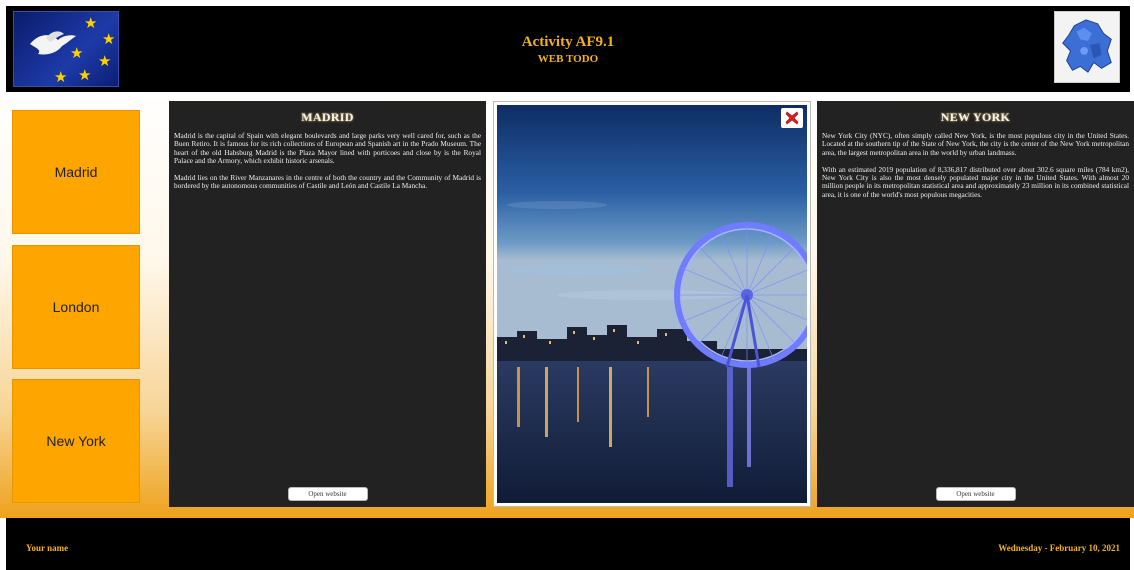 Image resolution: width=1134 pixels, height=570 pixels. What do you see at coordinates (327, 117) in the screenshot?
I see `madrid-panel-title: MADRID` at bounding box center [327, 117].